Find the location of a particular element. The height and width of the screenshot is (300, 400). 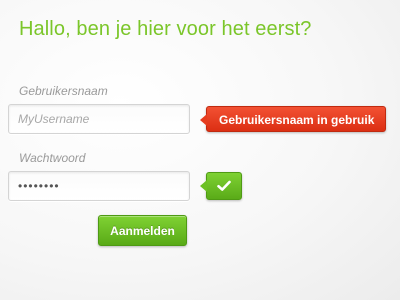

checkmark-icon is located at coordinates (224, 185).